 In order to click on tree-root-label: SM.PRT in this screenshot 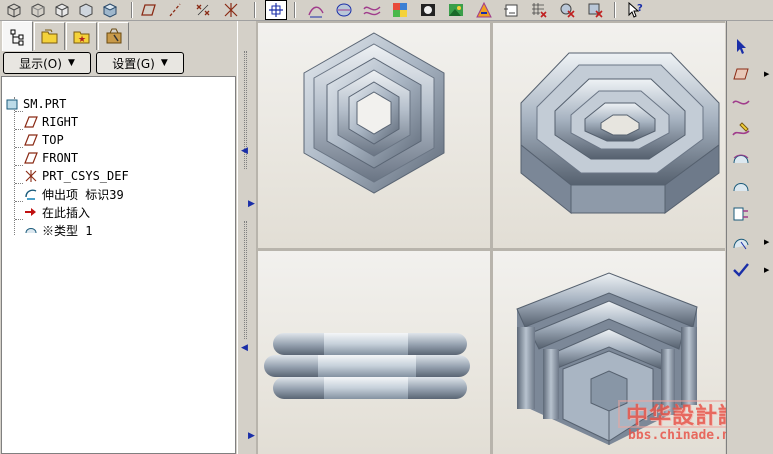, I will do `click(45, 104)`.